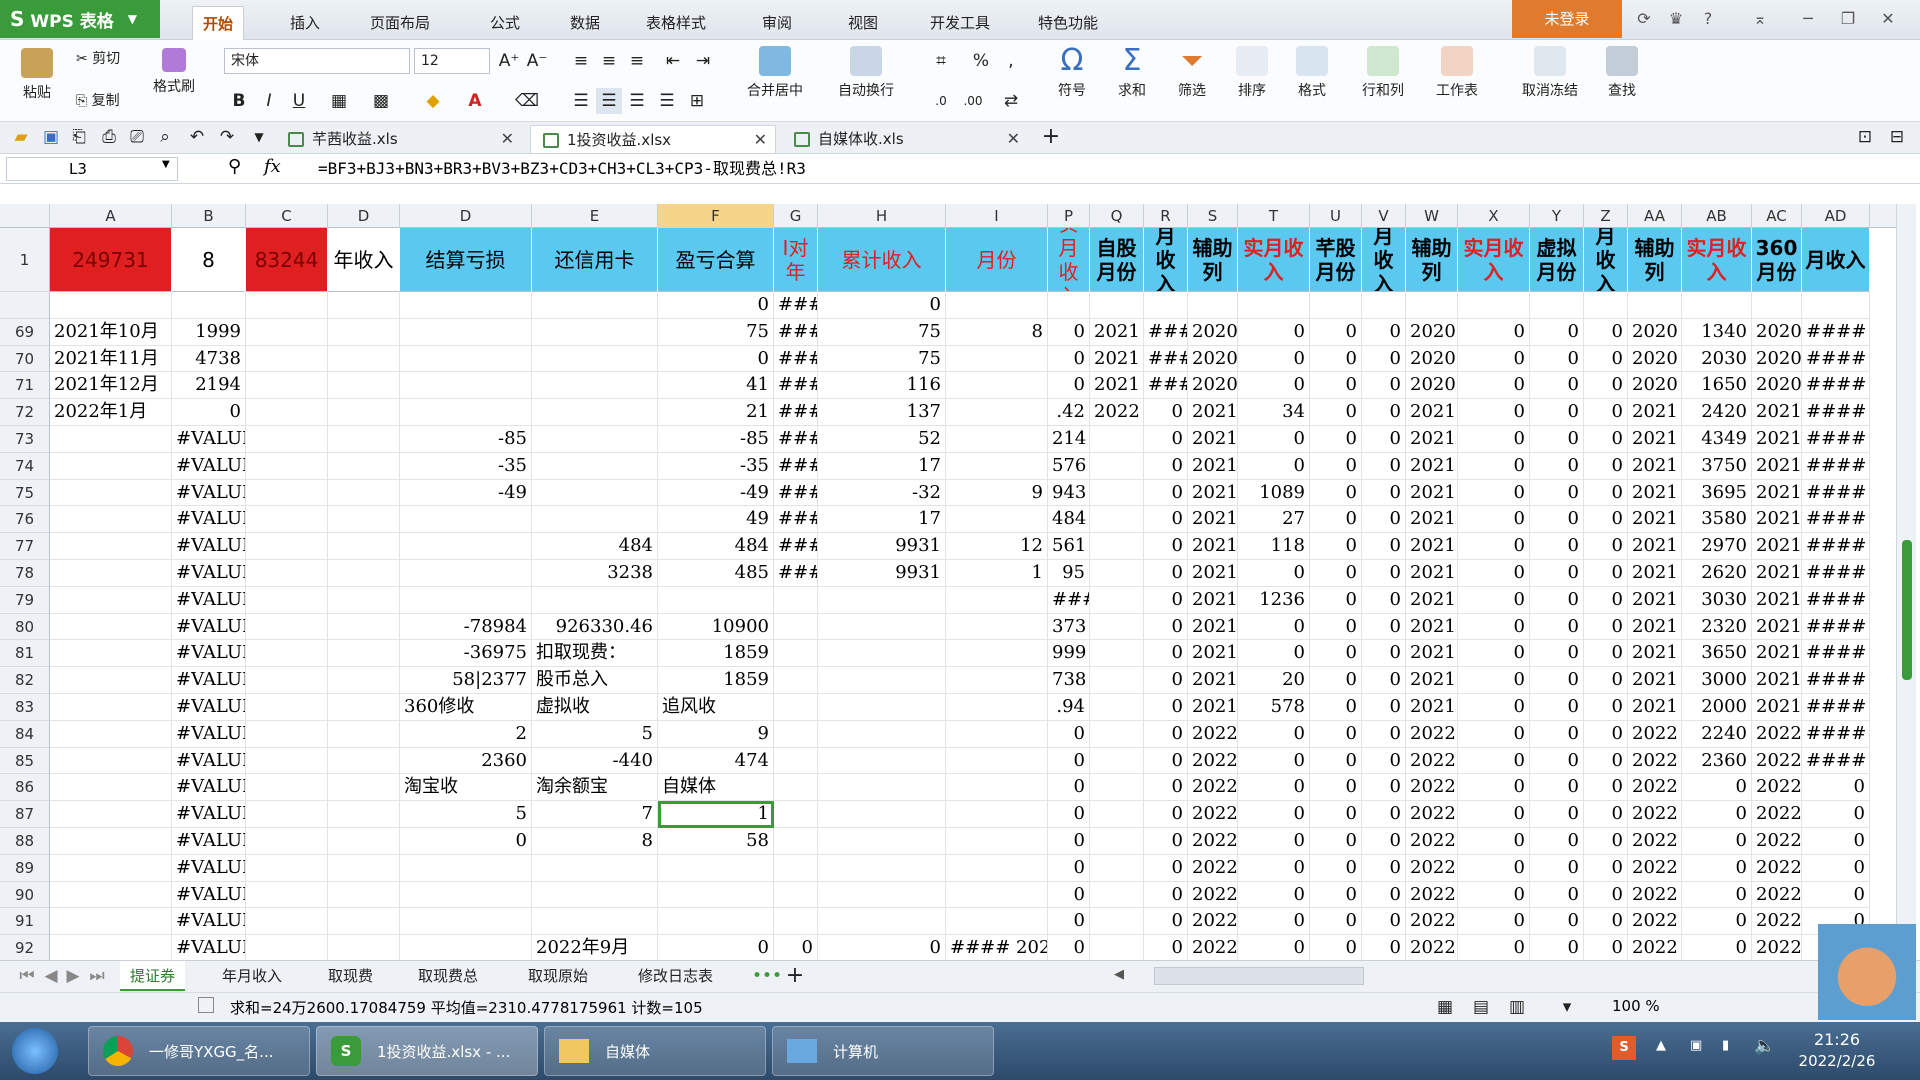 The height and width of the screenshot is (1080, 1920). I want to click on cell-P: 561, so click(1069, 546).